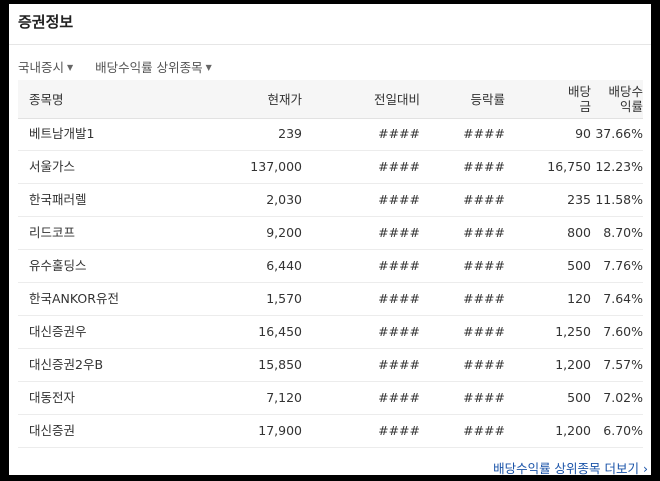 The height and width of the screenshot is (481, 660). Describe the element at coordinates (284, 99) in the screenshot. I see `header-price: 현재가` at that location.